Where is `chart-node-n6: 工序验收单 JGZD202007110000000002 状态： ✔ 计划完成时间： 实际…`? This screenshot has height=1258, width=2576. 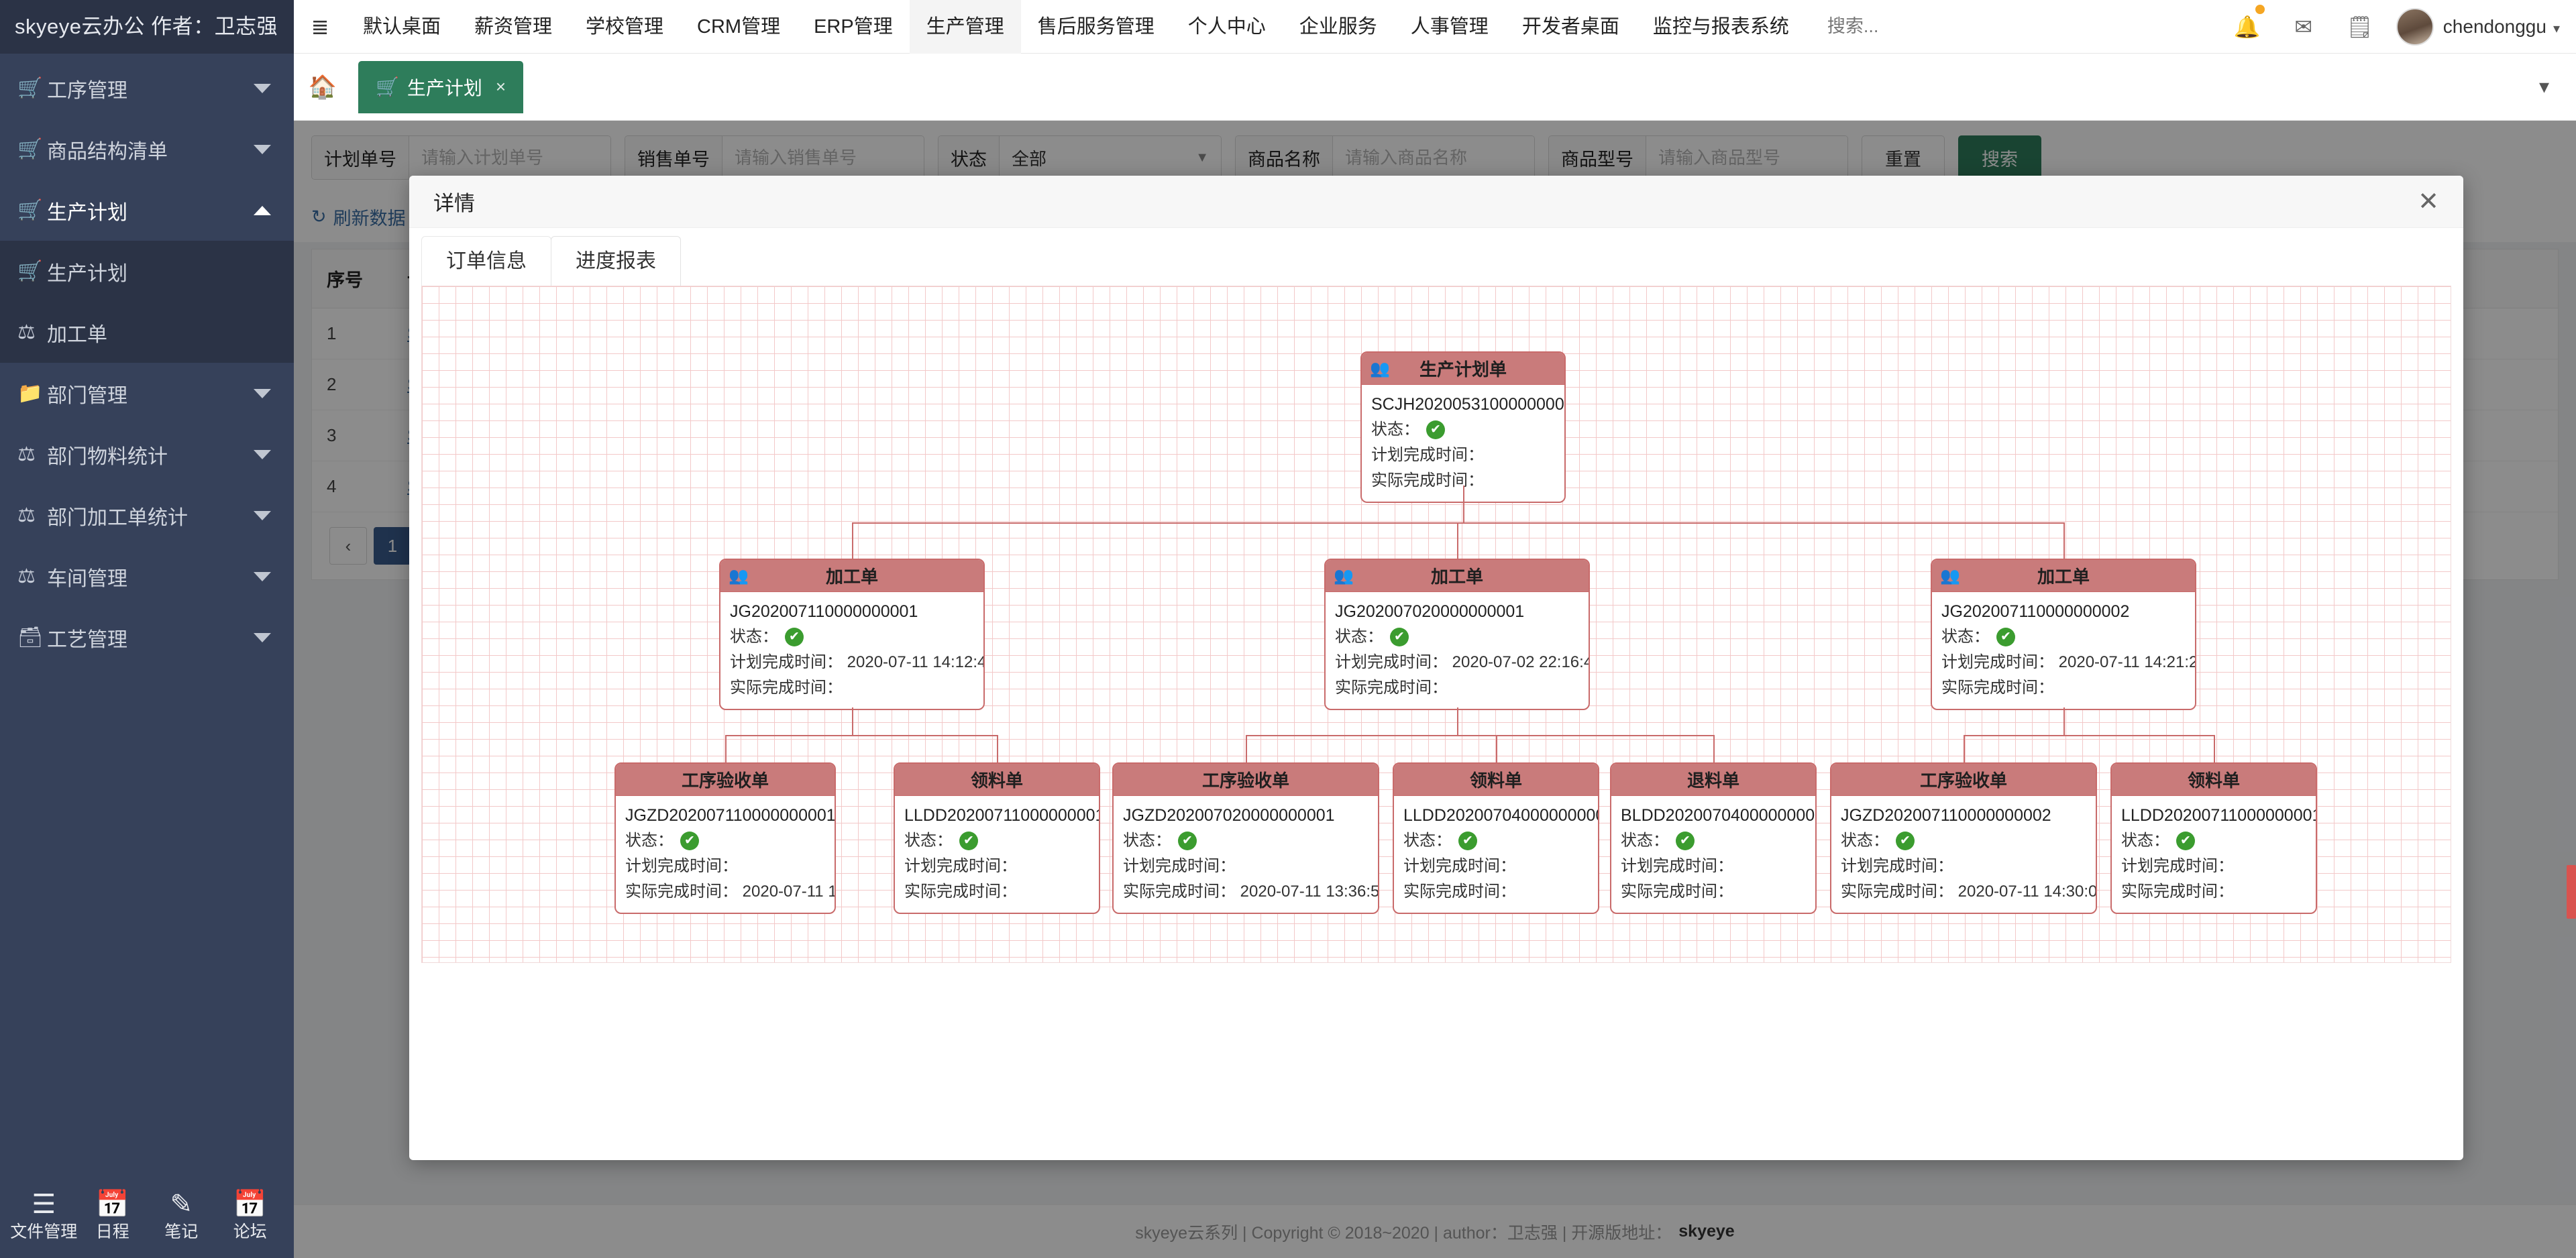 chart-node-n6: 工序验收单 JGZD202007110000000002 状态： ✔ 计划完成时间： 实际… is located at coordinates (1963, 838).